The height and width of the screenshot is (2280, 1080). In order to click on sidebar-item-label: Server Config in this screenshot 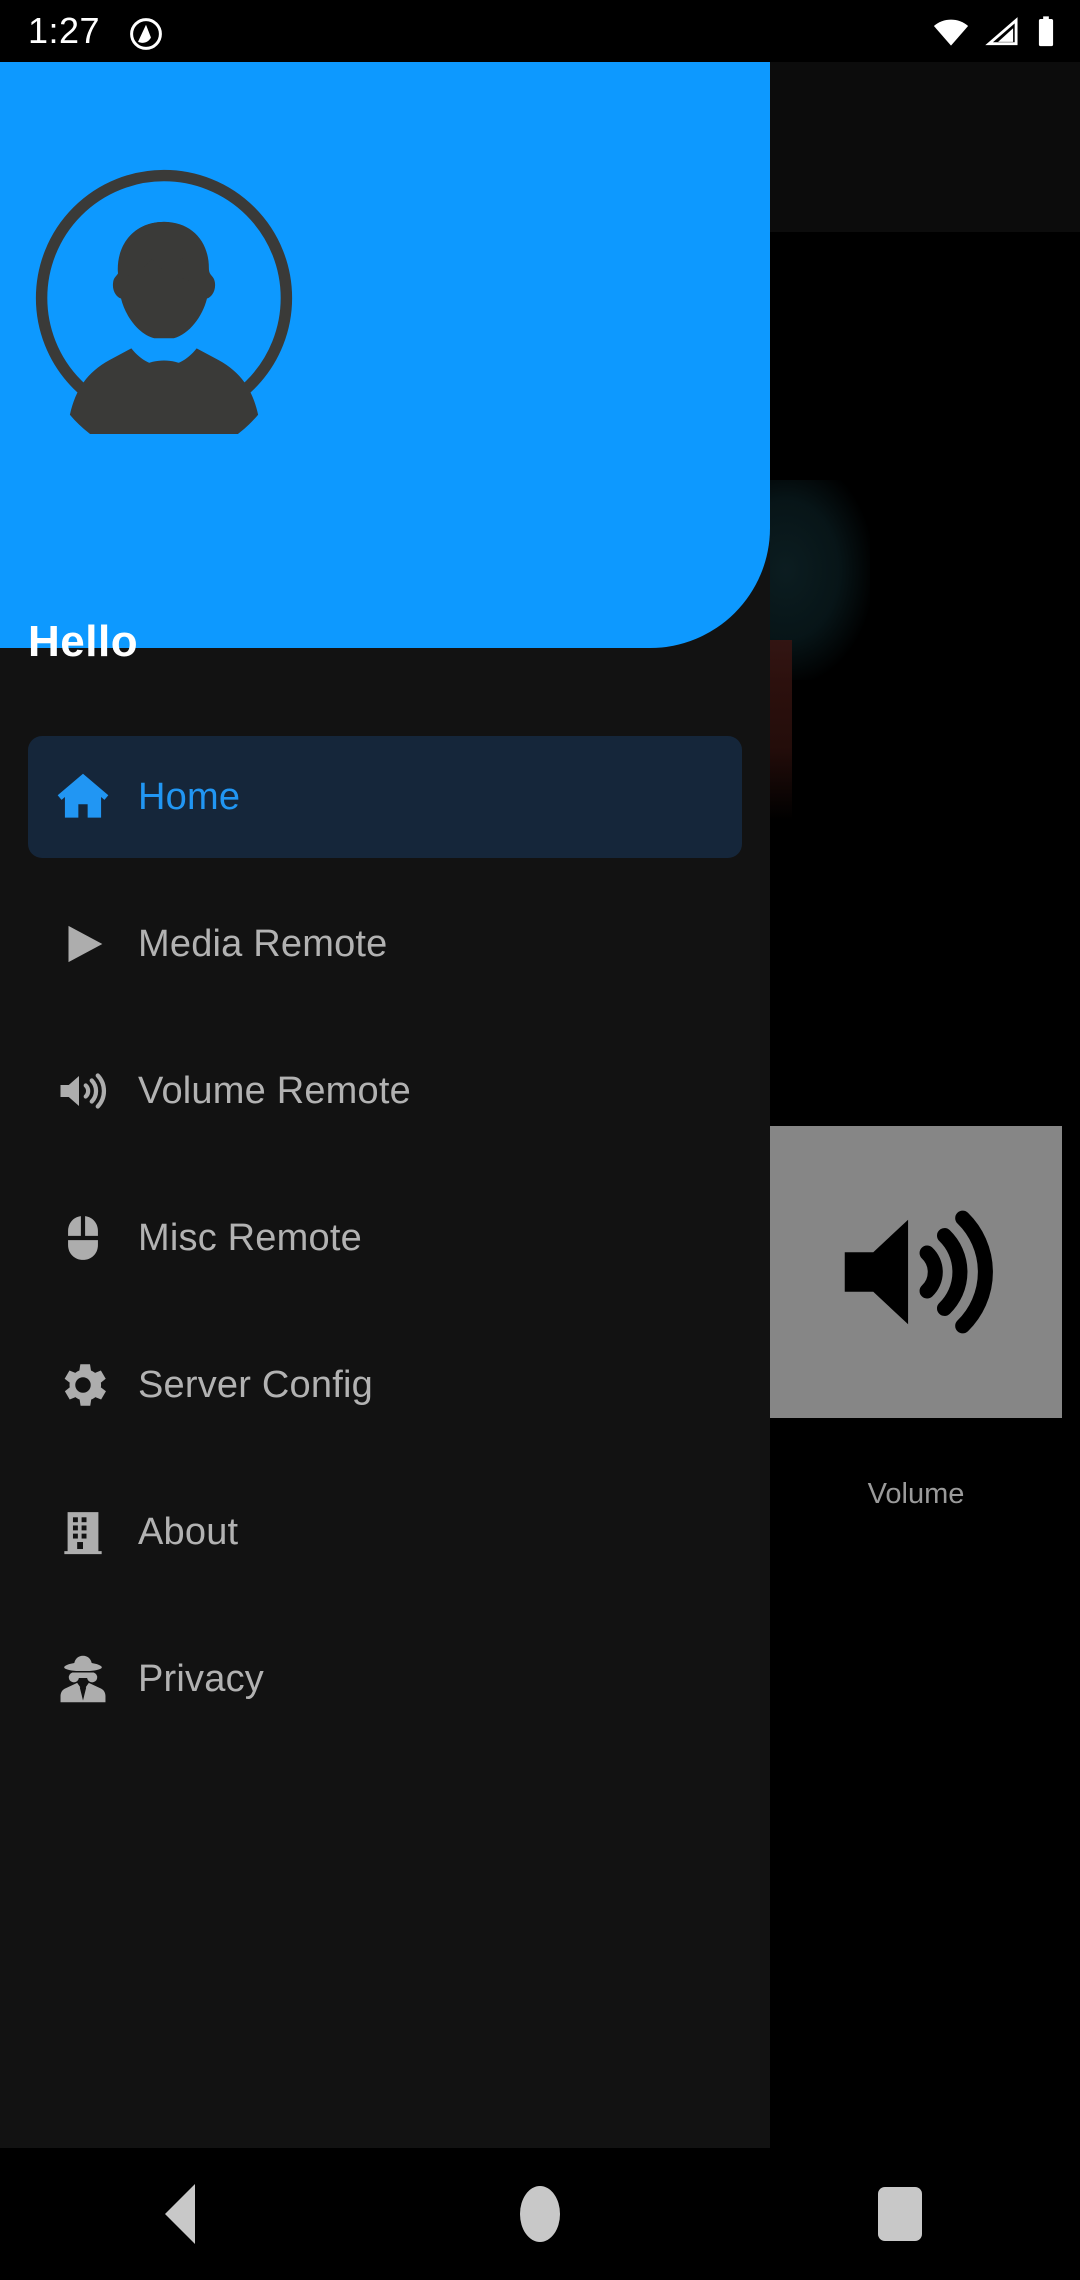, I will do `click(255, 1384)`.